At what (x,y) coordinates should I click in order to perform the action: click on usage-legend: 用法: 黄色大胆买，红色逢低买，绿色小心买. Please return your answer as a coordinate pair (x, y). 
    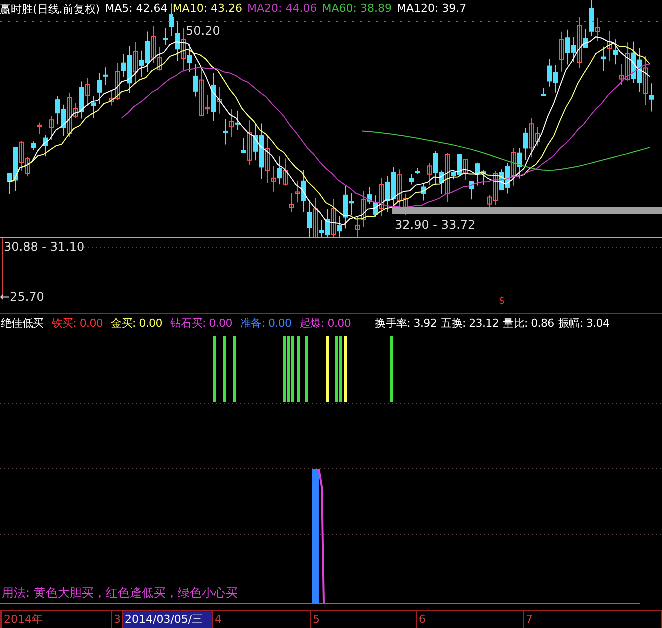
    Looking at the image, I should click on (120, 593).